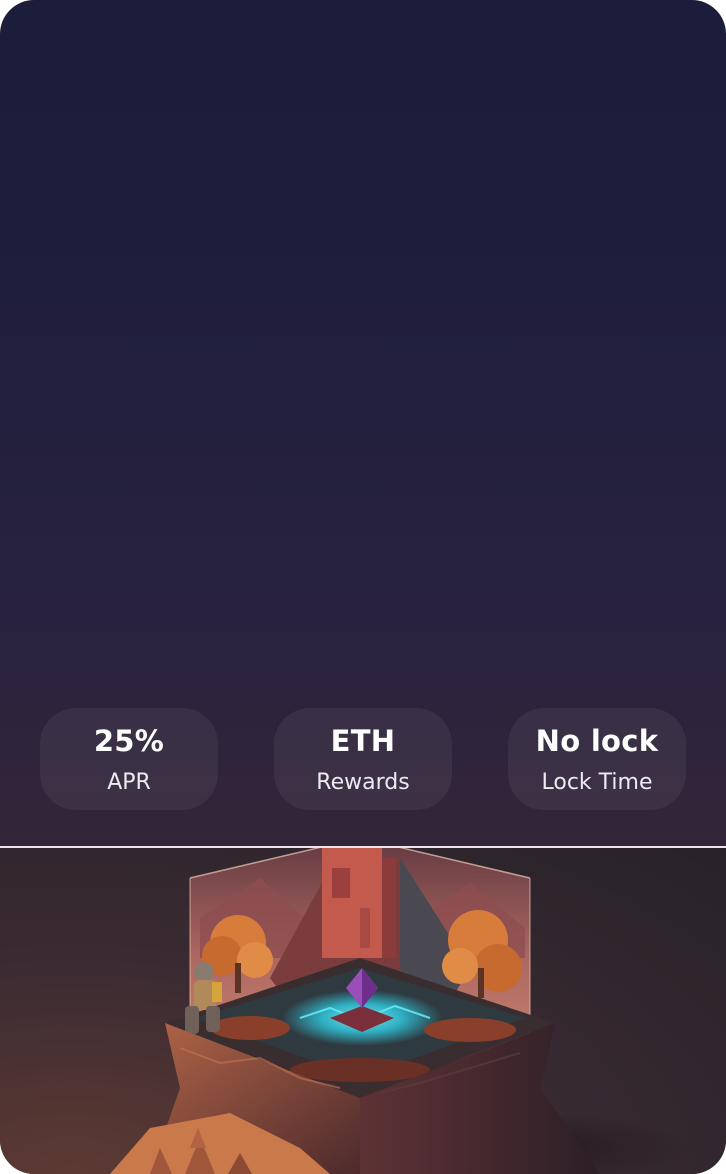  Describe the element at coordinates (129, 759) in the screenshot. I see `apr-stat: 25% APR` at that location.